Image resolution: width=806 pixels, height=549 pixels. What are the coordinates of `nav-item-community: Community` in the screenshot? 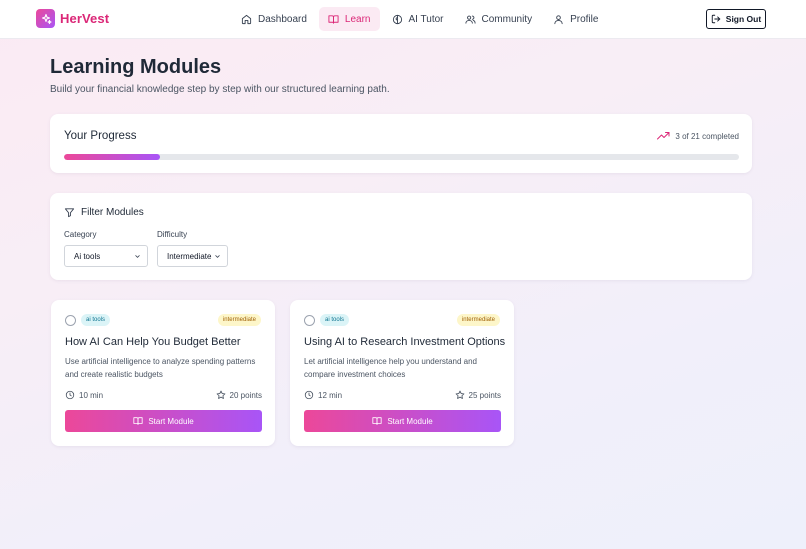 It's located at (499, 19).